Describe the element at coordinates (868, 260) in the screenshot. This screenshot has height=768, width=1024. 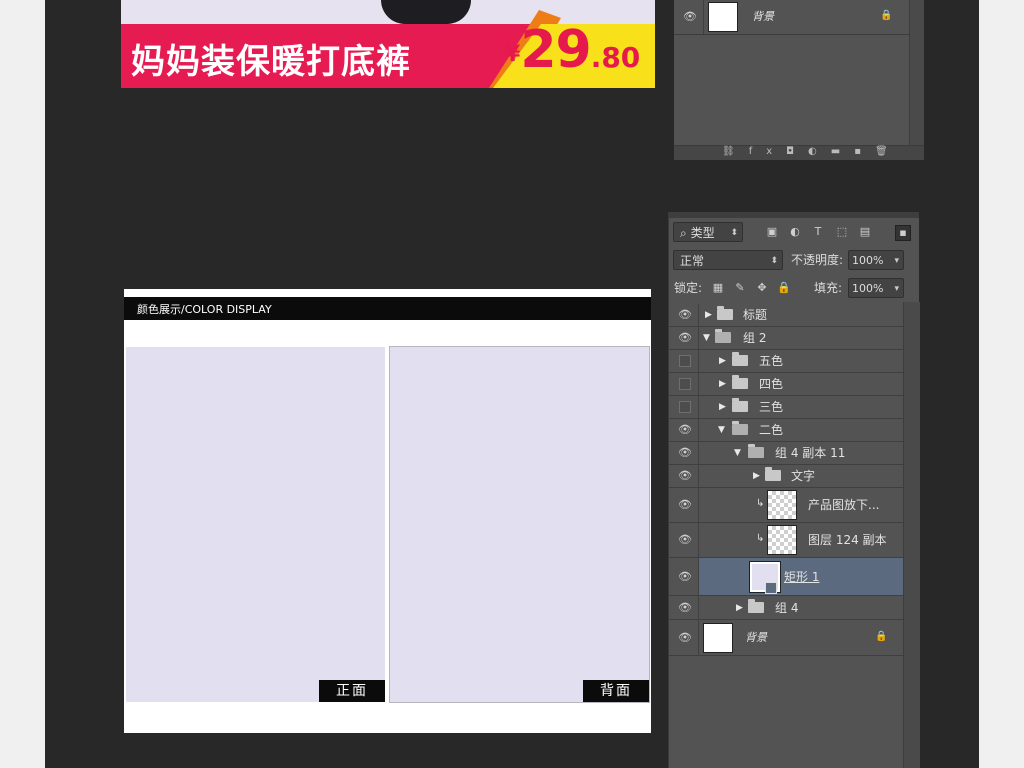
I see `opacity-value: 100%` at that location.